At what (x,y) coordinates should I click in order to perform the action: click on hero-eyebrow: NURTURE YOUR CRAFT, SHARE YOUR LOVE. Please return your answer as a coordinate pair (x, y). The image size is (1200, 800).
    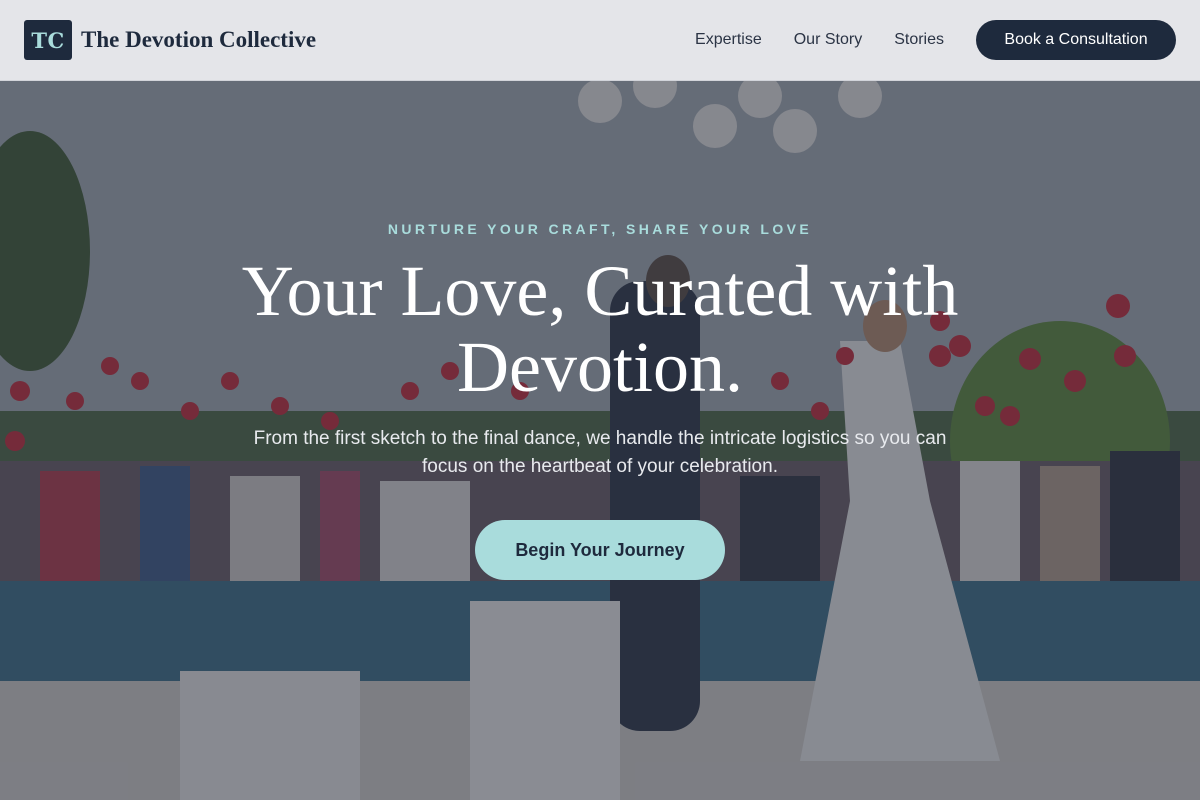
    Looking at the image, I should click on (600, 229).